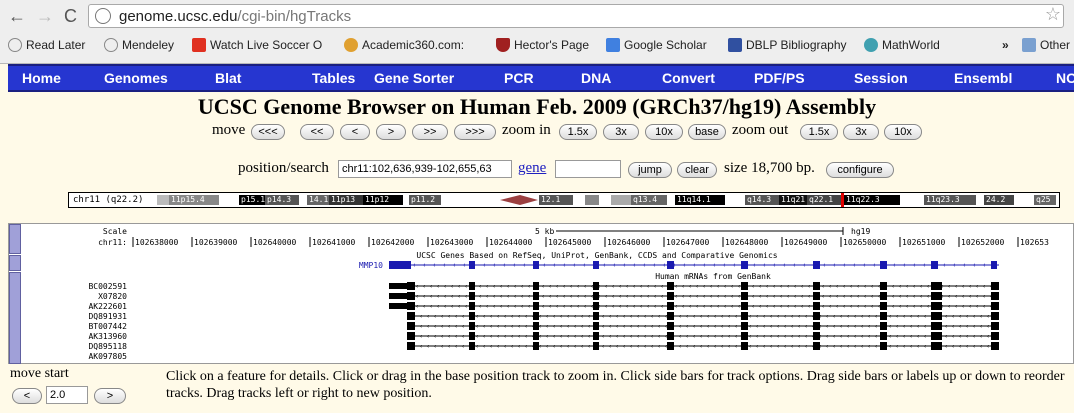 This screenshot has width=1074, height=413. What do you see at coordinates (596, 78) in the screenshot?
I see `nav-dna: DNA` at bounding box center [596, 78].